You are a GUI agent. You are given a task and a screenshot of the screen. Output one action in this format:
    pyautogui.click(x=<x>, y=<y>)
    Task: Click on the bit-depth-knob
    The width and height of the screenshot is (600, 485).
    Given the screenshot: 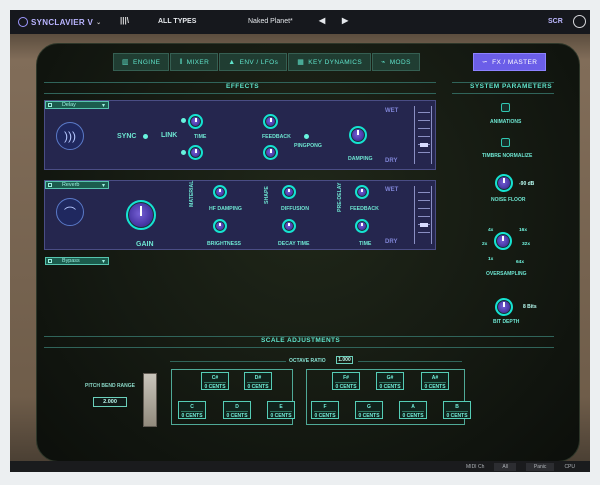 What is the action you would take?
    pyautogui.click(x=504, y=307)
    